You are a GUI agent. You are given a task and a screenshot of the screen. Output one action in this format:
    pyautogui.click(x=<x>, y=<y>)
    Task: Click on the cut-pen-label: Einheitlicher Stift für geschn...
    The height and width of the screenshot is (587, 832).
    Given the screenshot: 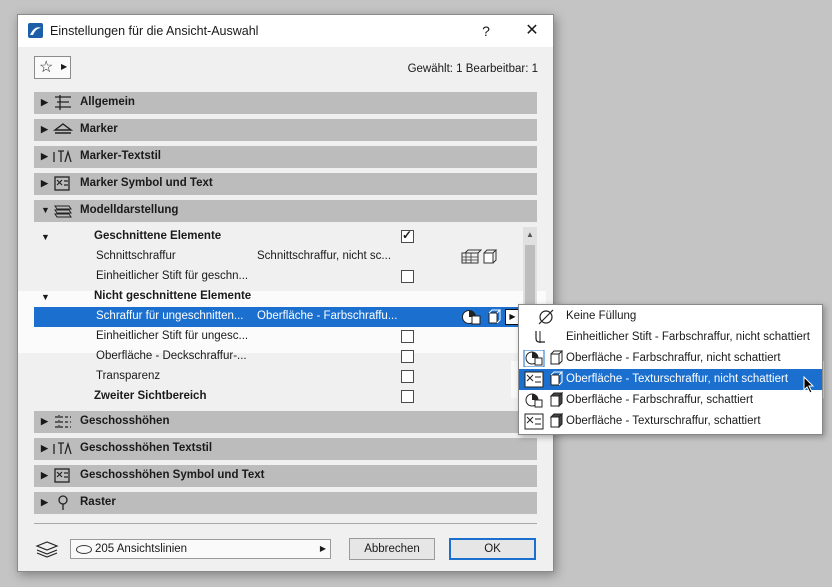 What is the action you would take?
    pyautogui.click(x=172, y=276)
    